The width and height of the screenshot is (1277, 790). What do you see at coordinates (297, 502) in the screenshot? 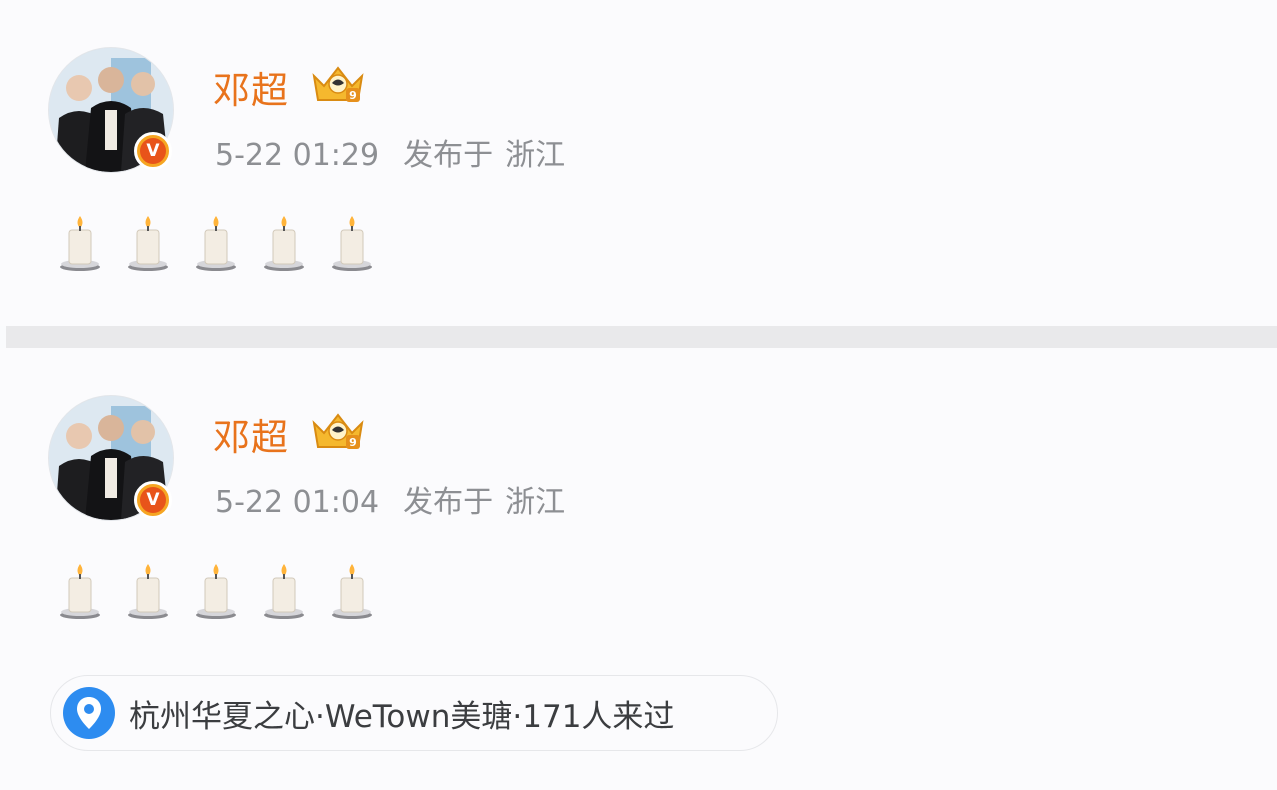
I see `post-time: 5-22 01:04` at bounding box center [297, 502].